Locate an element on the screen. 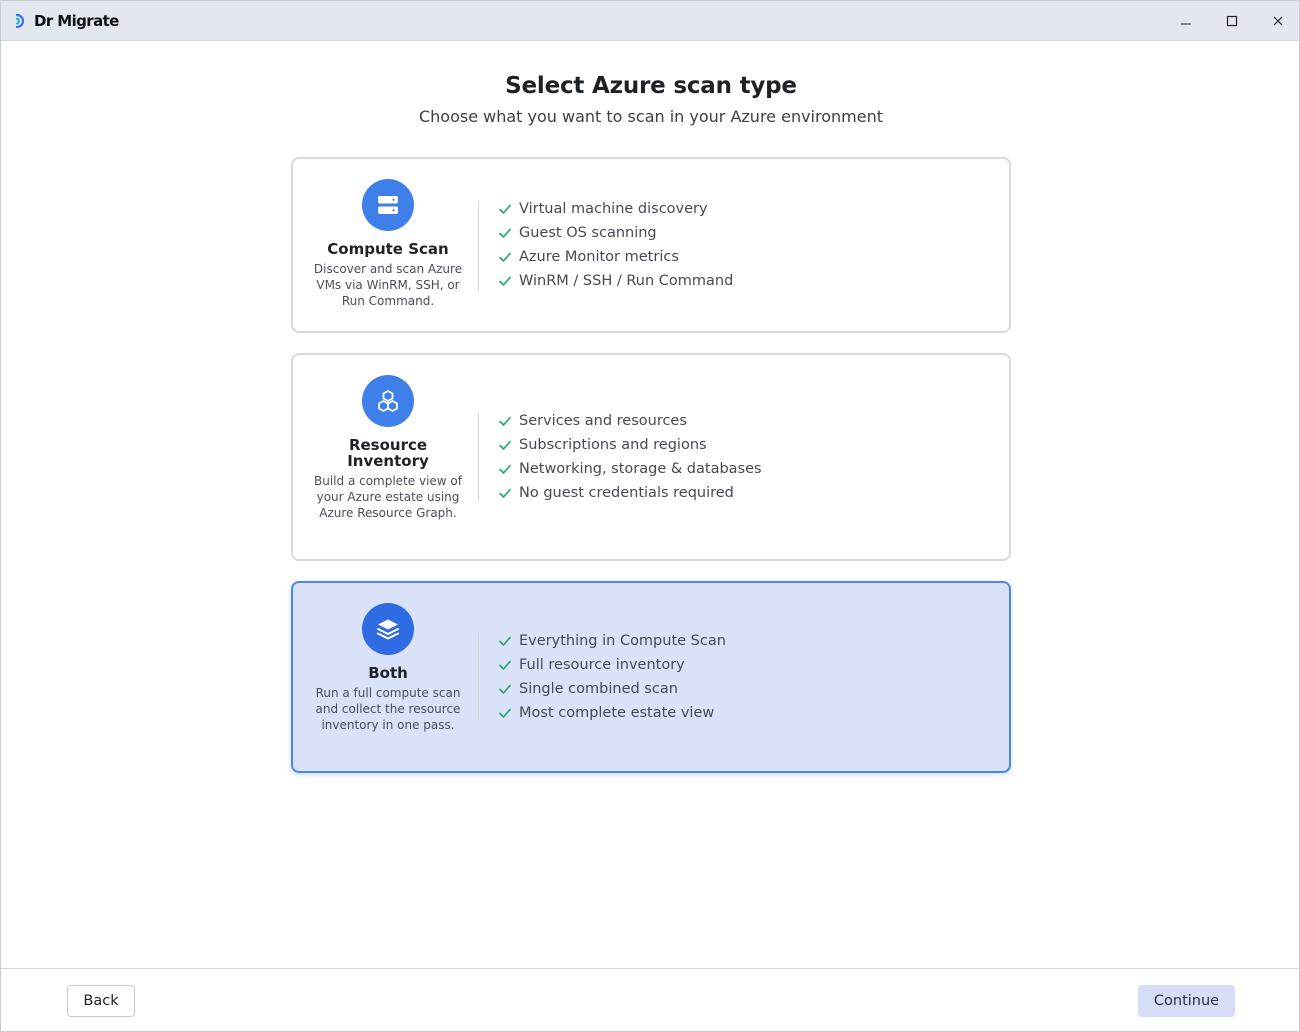  server-icon is located at coordinates (388, 205).